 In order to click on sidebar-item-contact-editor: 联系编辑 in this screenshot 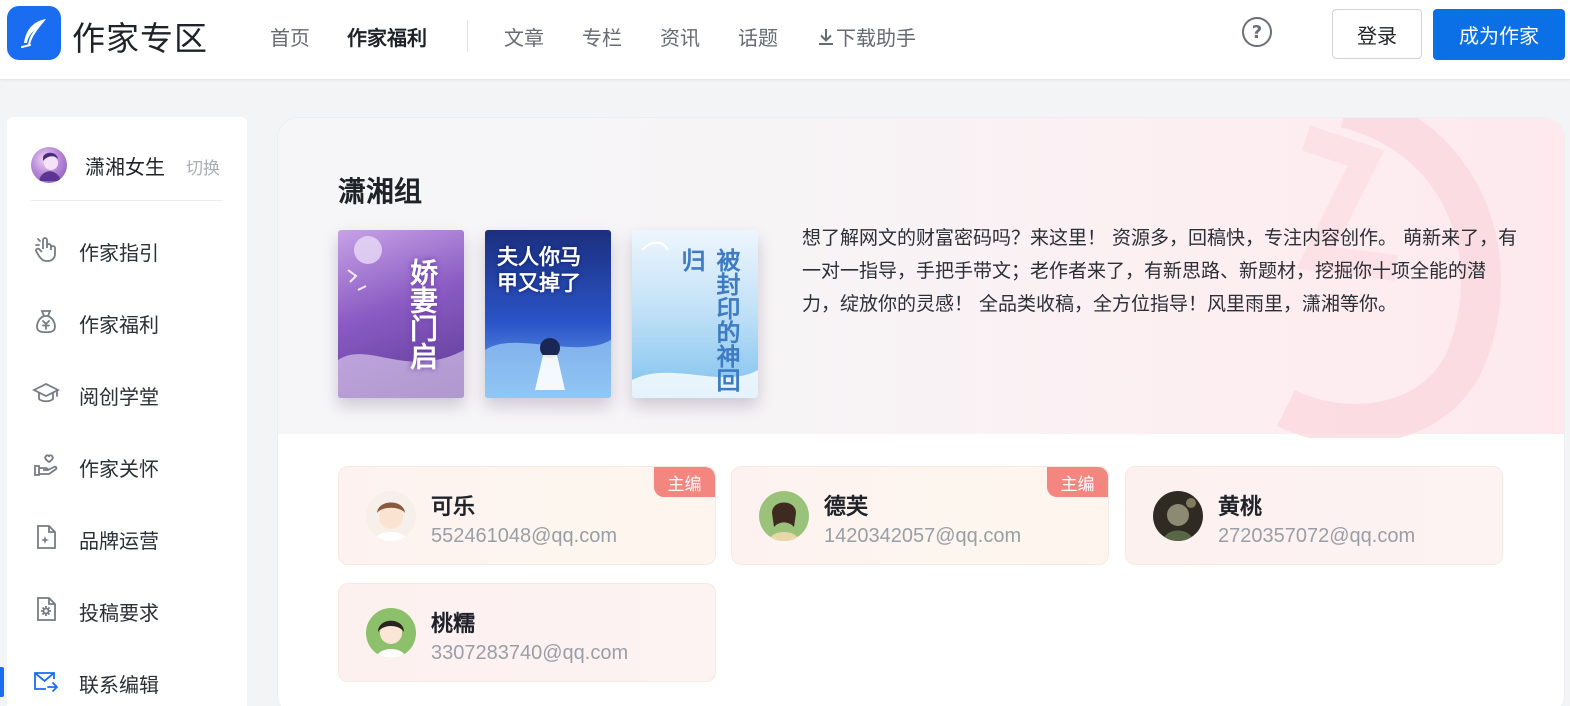, I will do `click(123, 680)`.